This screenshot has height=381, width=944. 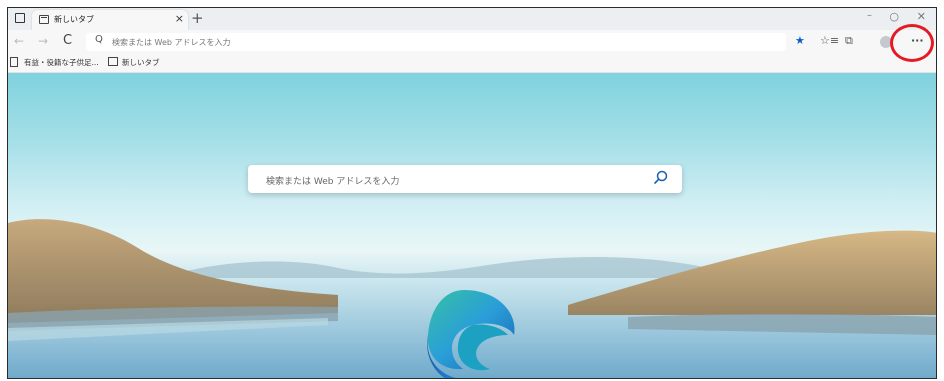 I want to click on tab-strip: 新しいタブ × + – ○ ✕, so click(x=472, y=19).